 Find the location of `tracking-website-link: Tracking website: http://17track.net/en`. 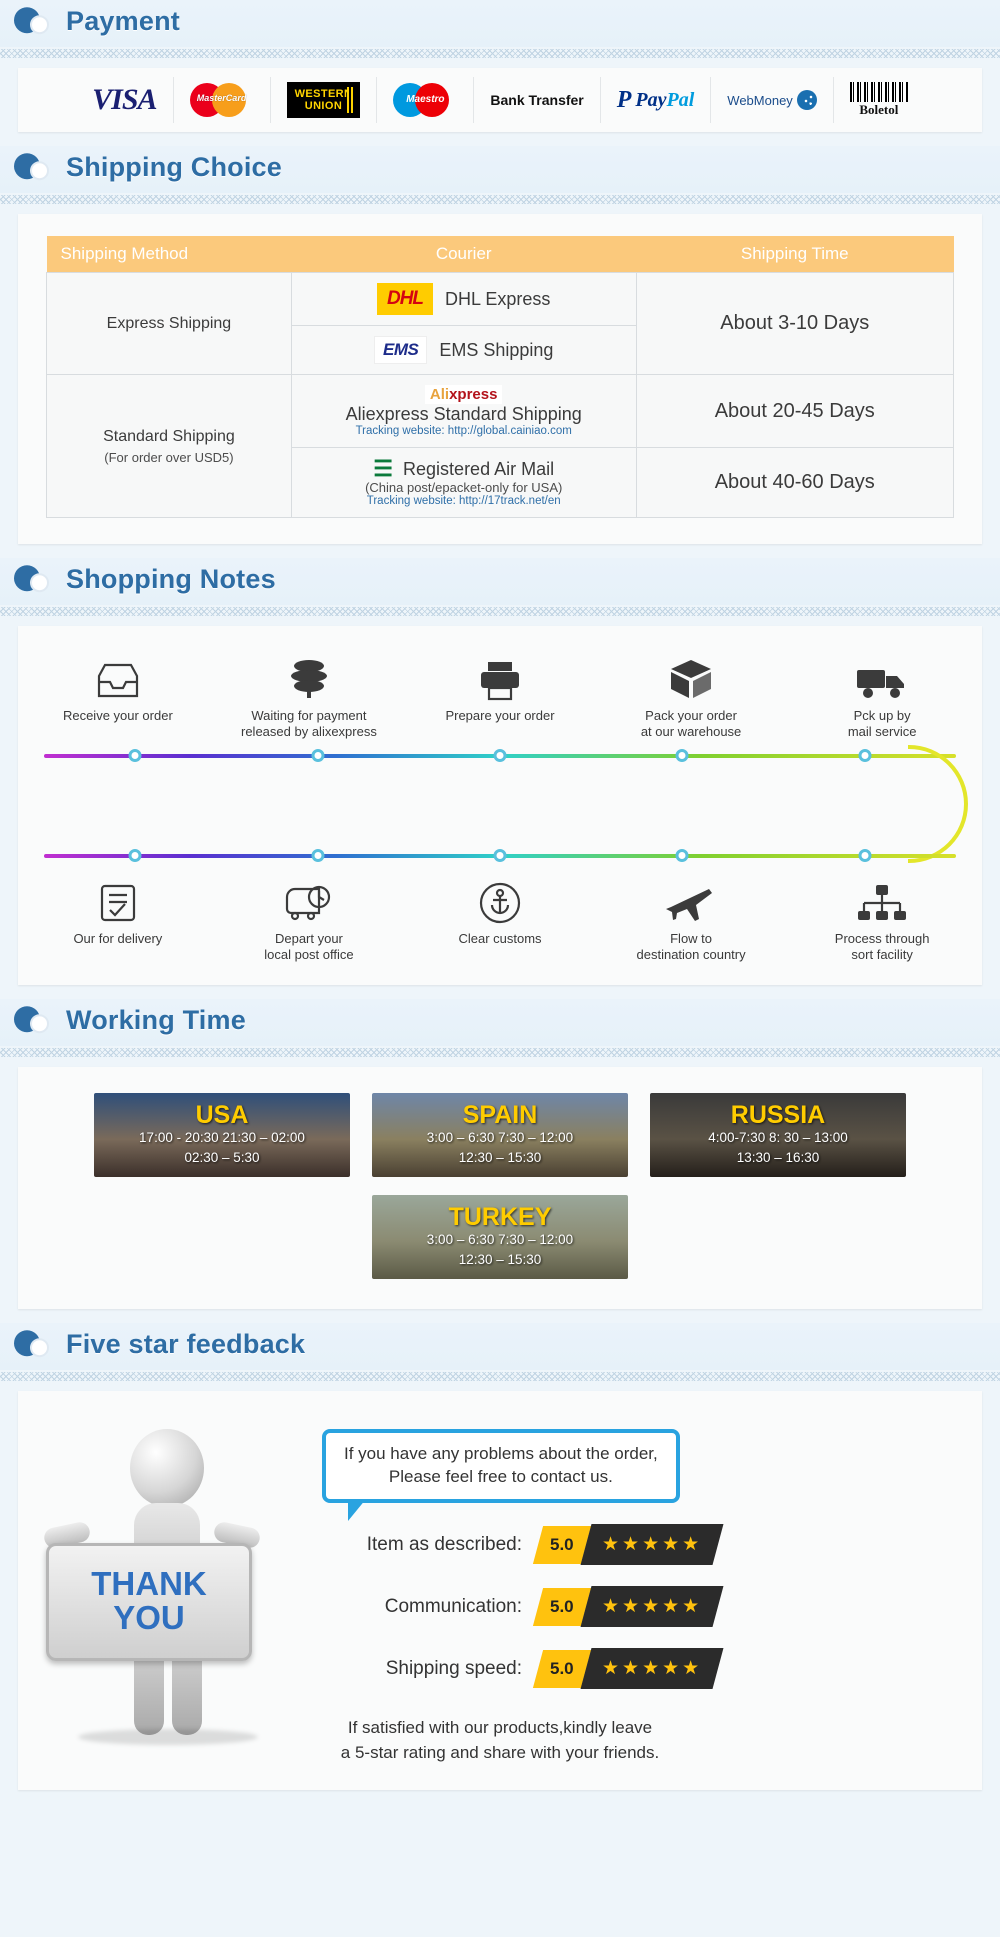

tracking-website-link: Tracking website: http://17track.net/en is located at coordinates (464, 501).